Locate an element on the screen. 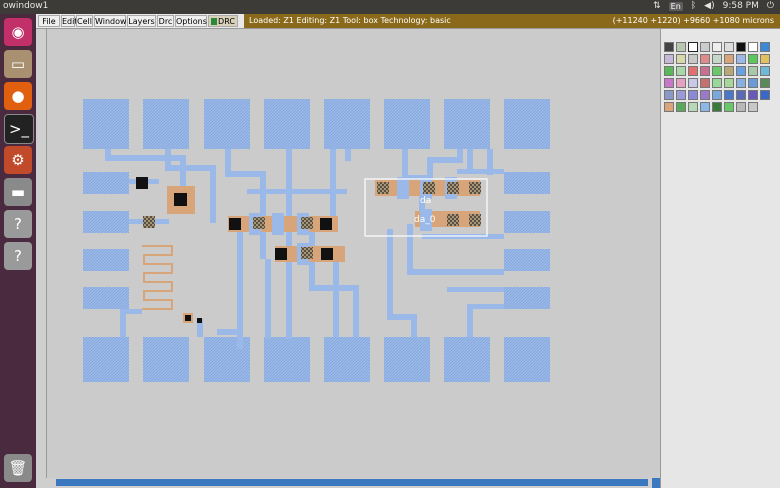 This screenshot has height=488, width=780. drc-button-label: DRC is located at coordinates (226, 21).